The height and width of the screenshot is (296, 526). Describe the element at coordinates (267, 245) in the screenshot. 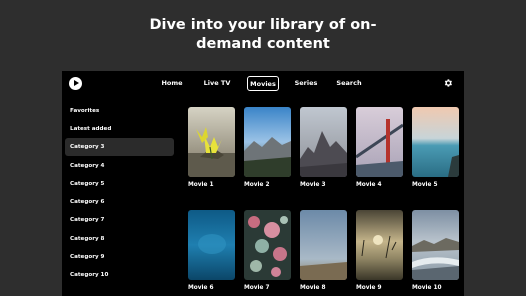

I see `movie-tile-7-poster` at that location.